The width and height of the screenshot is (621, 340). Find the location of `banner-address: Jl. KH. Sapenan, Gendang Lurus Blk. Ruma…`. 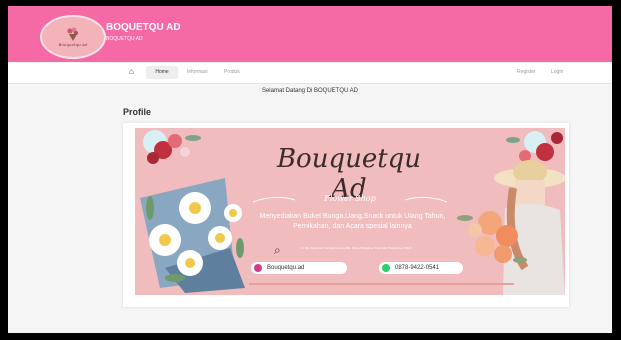

banner-address: Jl. KH. Sapenan, Gendang Lurus Blk. Ruma… is located at coordinates (356, 248).